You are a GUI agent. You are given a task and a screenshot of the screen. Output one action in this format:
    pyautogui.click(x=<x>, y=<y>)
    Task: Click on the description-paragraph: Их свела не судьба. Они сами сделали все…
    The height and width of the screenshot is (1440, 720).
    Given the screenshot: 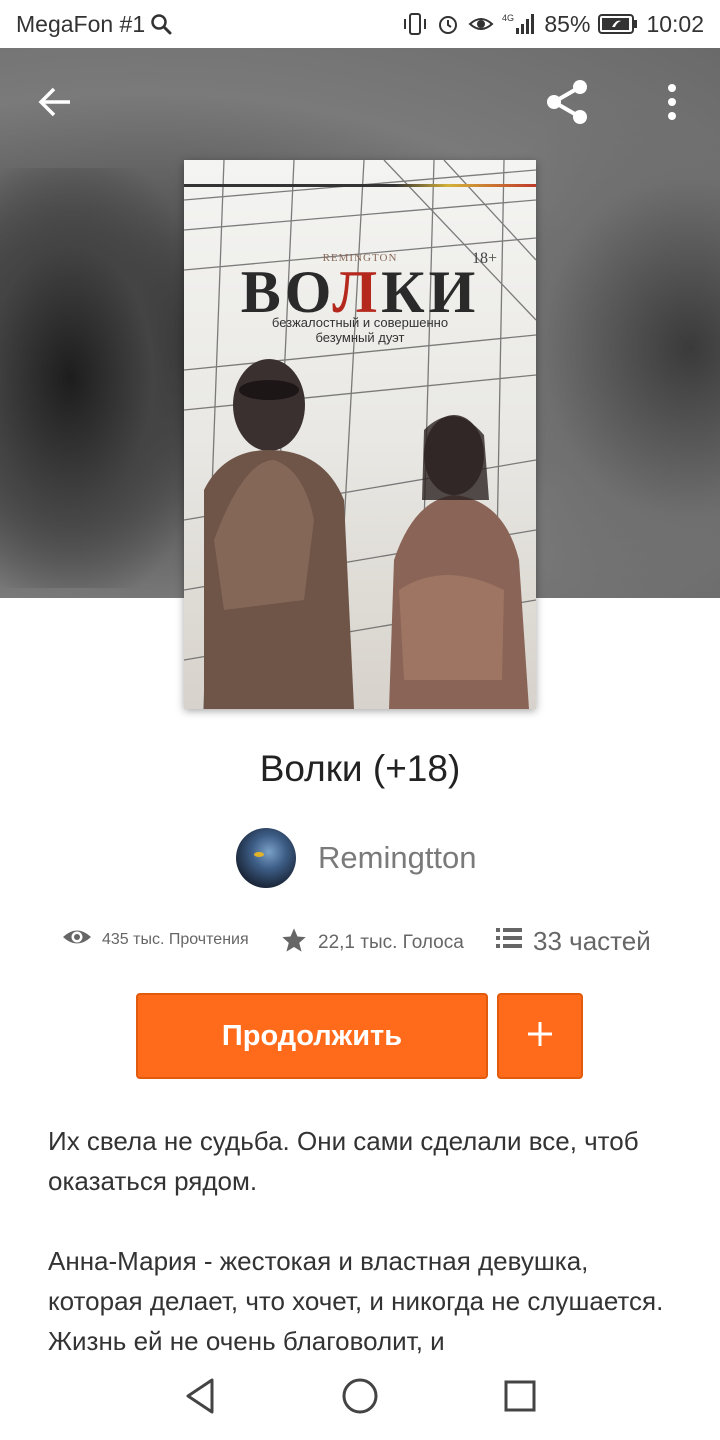 What is the action you would take?
    pyautogui.click(x=343, y=1161)
    